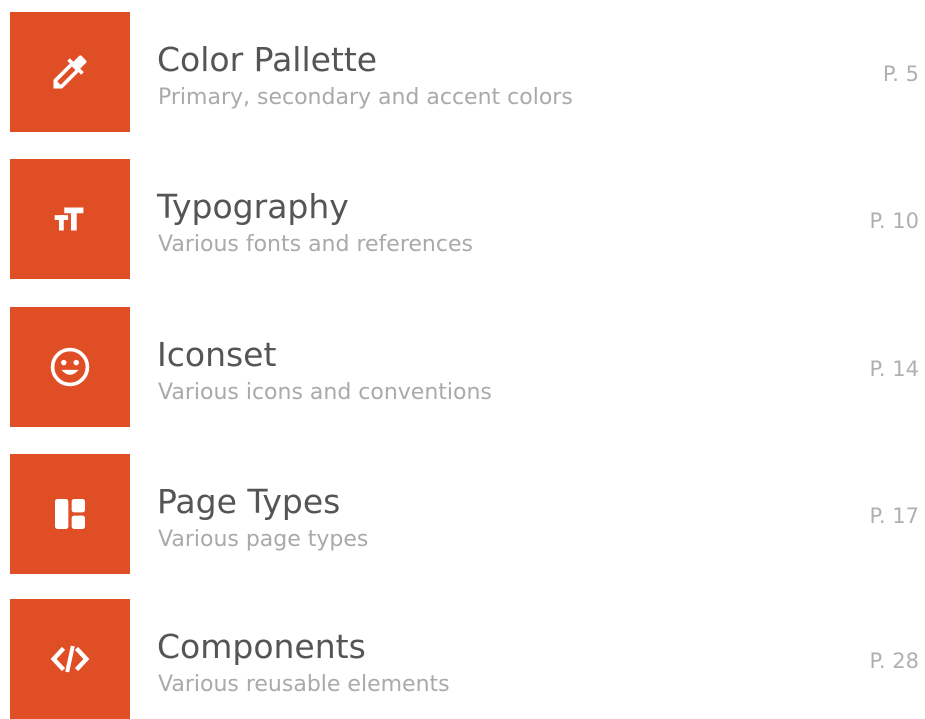  I want to click on code-brackets-icon, so click(70, 659).